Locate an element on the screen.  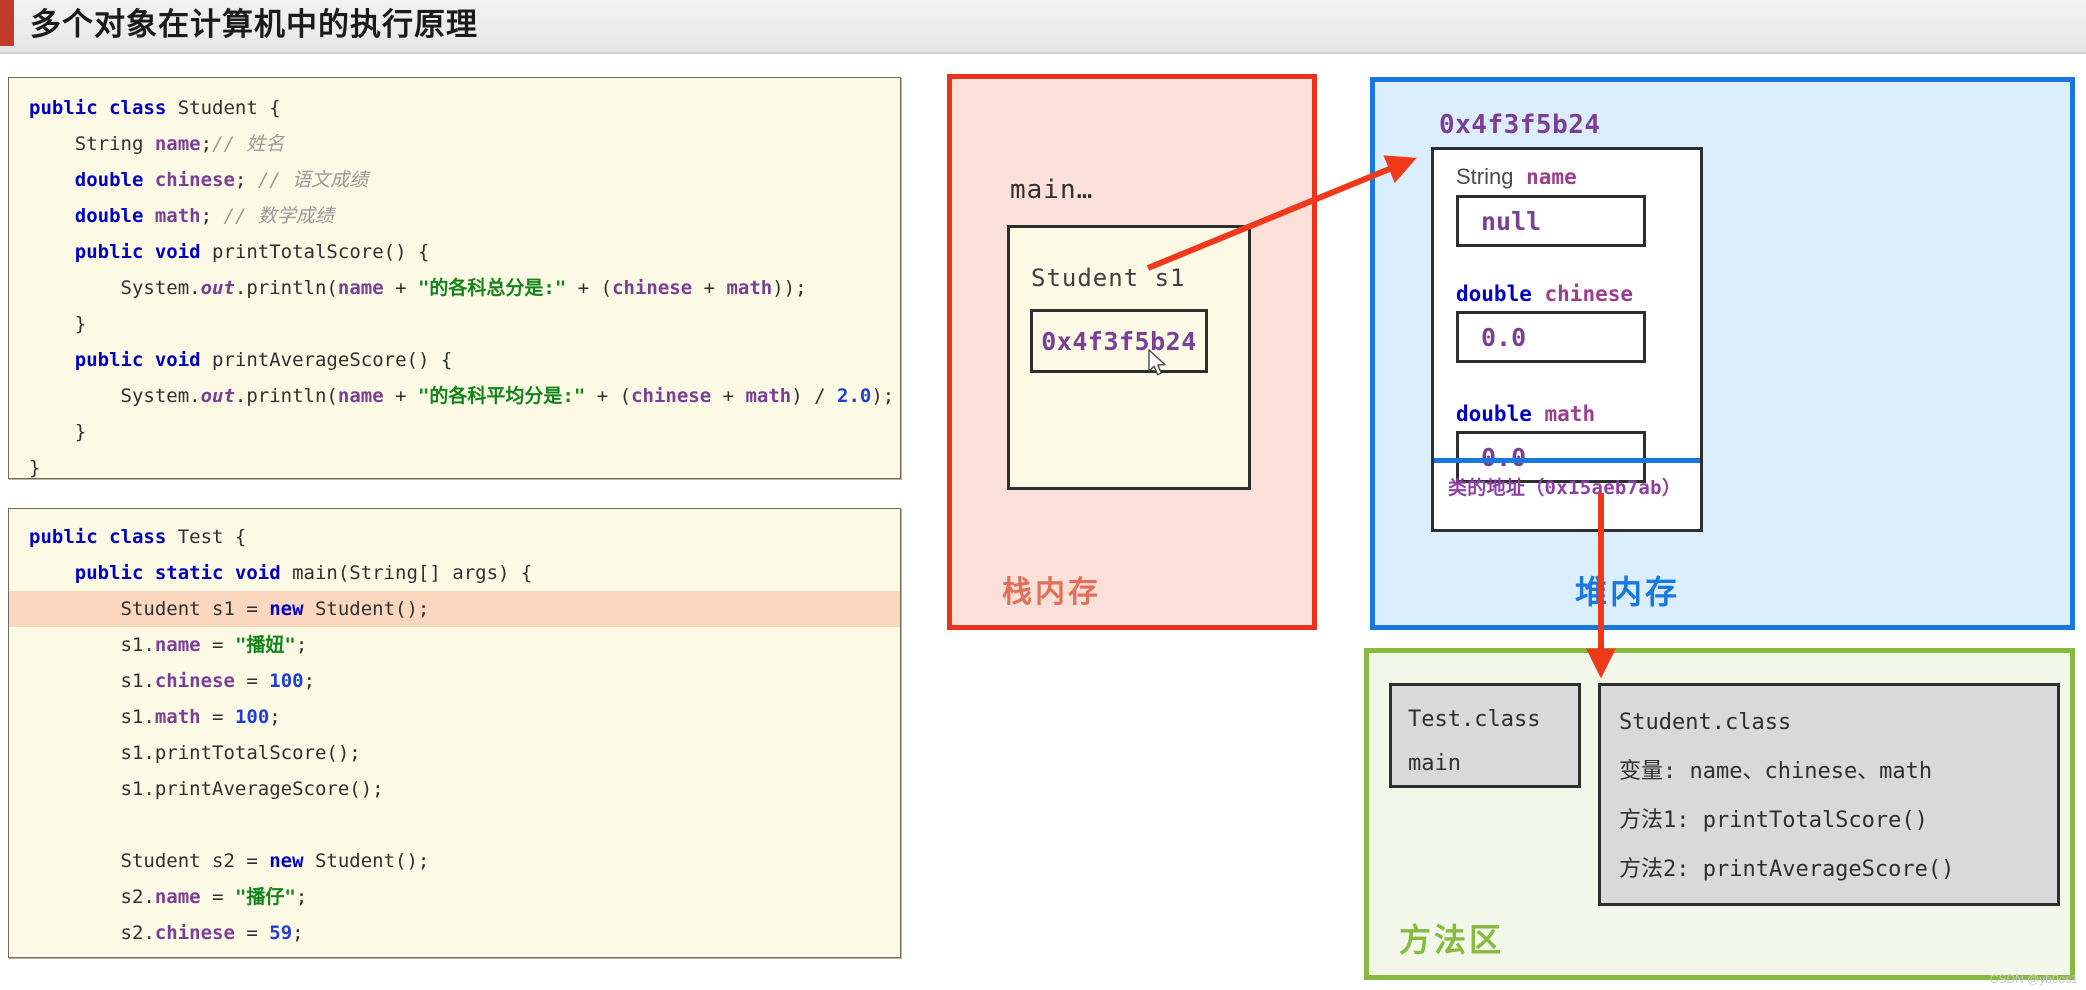
header-accent-bar is located at coordinates (7, 23).